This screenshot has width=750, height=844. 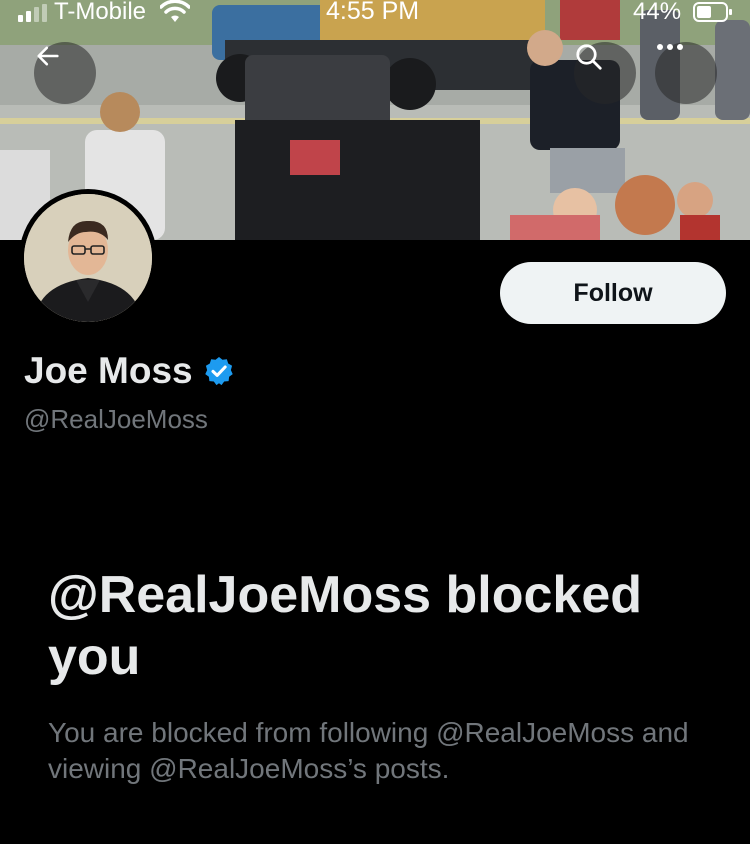 What do you see at coordinates (670, 47) in the screenshot?
I see `more-horizontal-icon` at bounding box center [670, 47].